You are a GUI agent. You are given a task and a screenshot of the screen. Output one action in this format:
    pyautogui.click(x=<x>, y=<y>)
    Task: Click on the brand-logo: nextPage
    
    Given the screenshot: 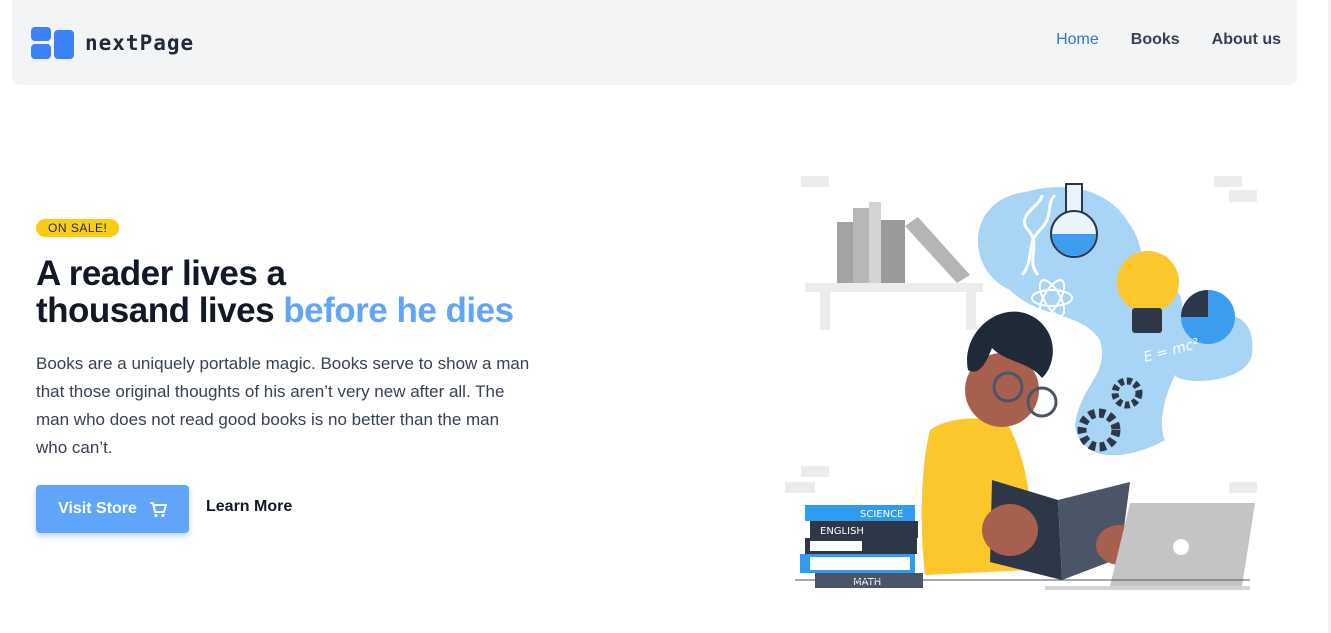 What is the action you would take?
    pyautogui.click(x=112, y=43)
    